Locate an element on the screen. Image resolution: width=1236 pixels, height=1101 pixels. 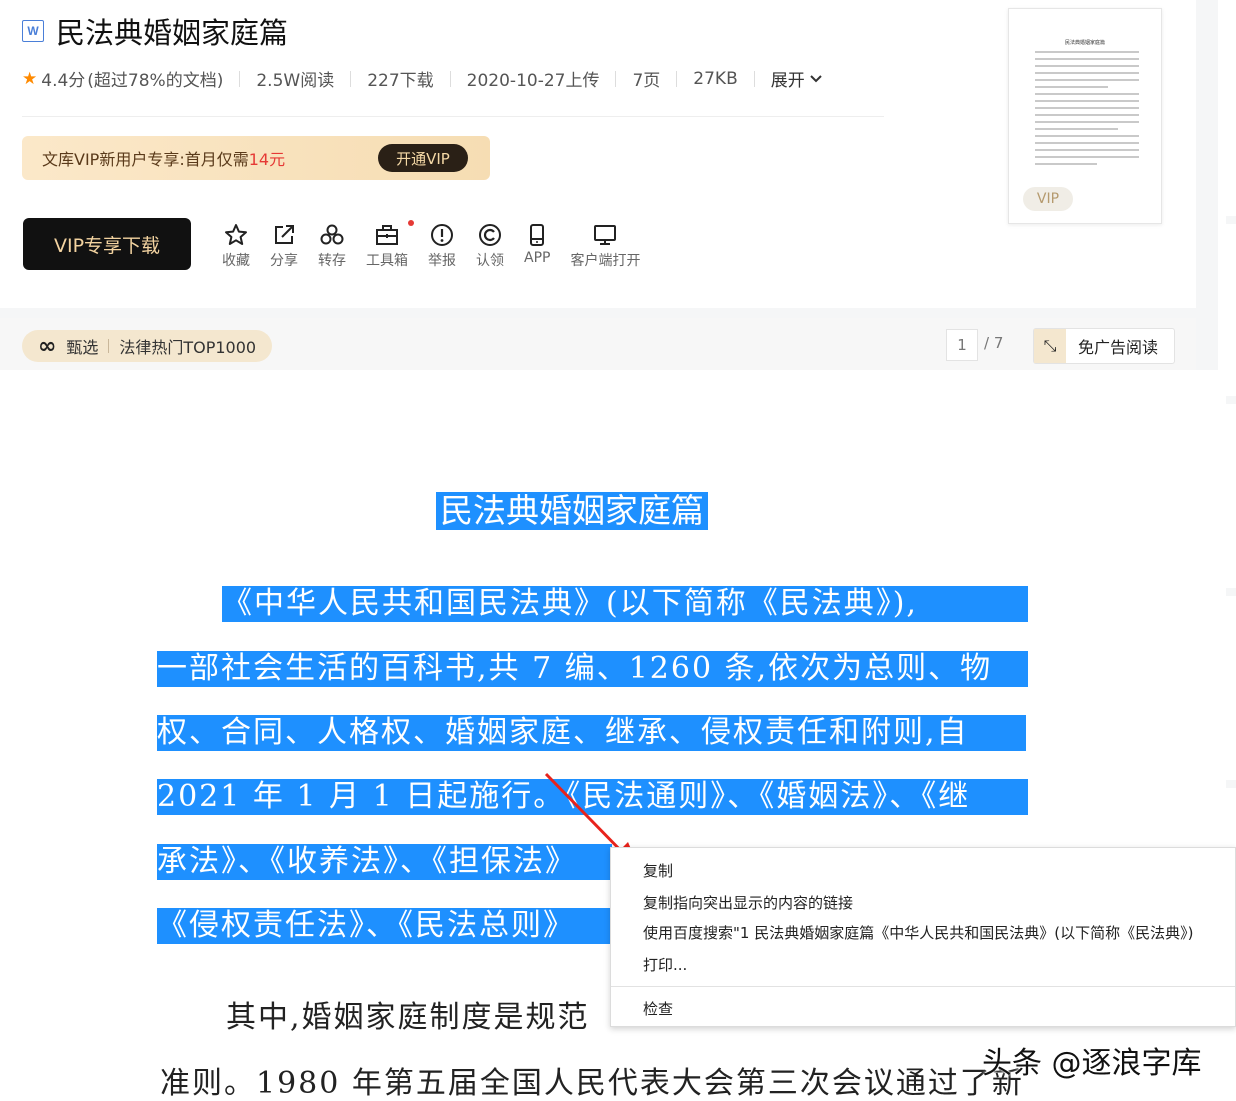
expand-arrows-icon: ⤡ is located at coordinates (1050, 346).